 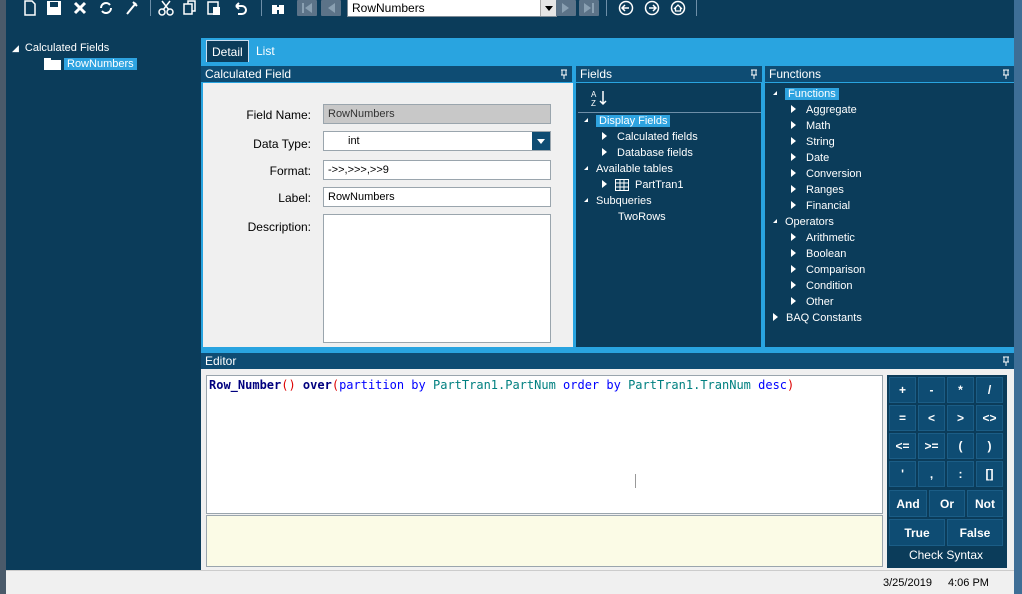 I want to click on tree-functions-root: Functions, so click(x=806, y=94).